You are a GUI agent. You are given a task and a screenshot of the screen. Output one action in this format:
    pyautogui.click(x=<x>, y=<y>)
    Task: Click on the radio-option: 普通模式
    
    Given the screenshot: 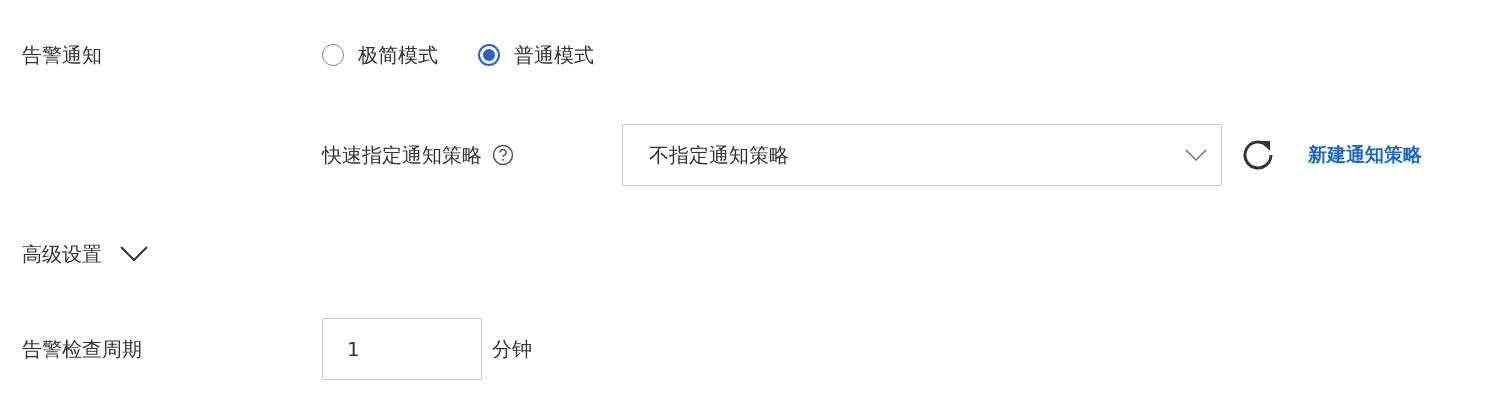 What is the action you would take?
    pyautogui.click(x=536, y=55)
    